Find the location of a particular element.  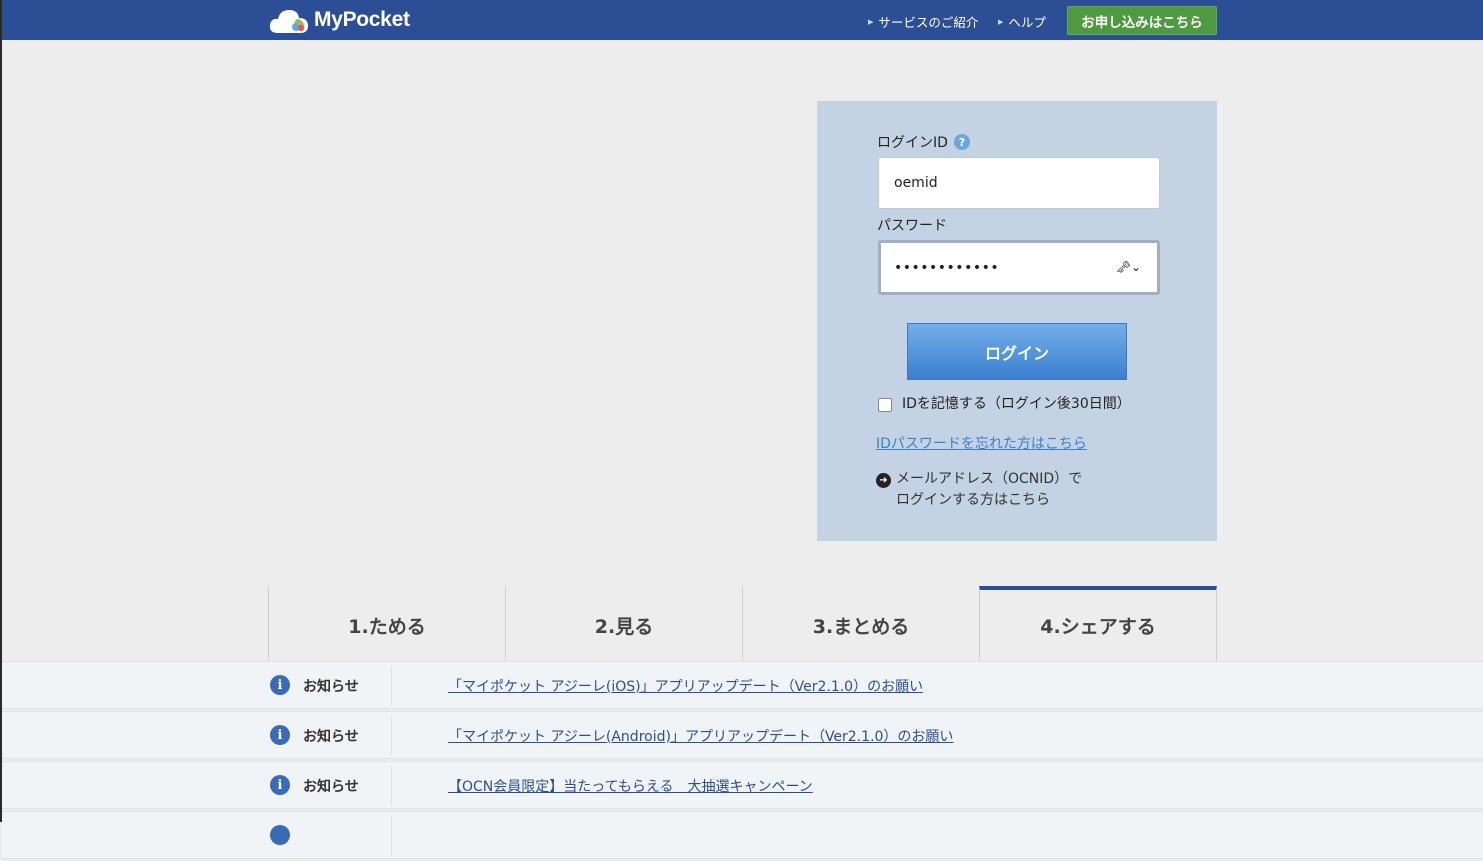

news-title-link: 【OCN会員限定】当たってもらえる 大抽選キャンペーン is located at coordinates (630, 786).